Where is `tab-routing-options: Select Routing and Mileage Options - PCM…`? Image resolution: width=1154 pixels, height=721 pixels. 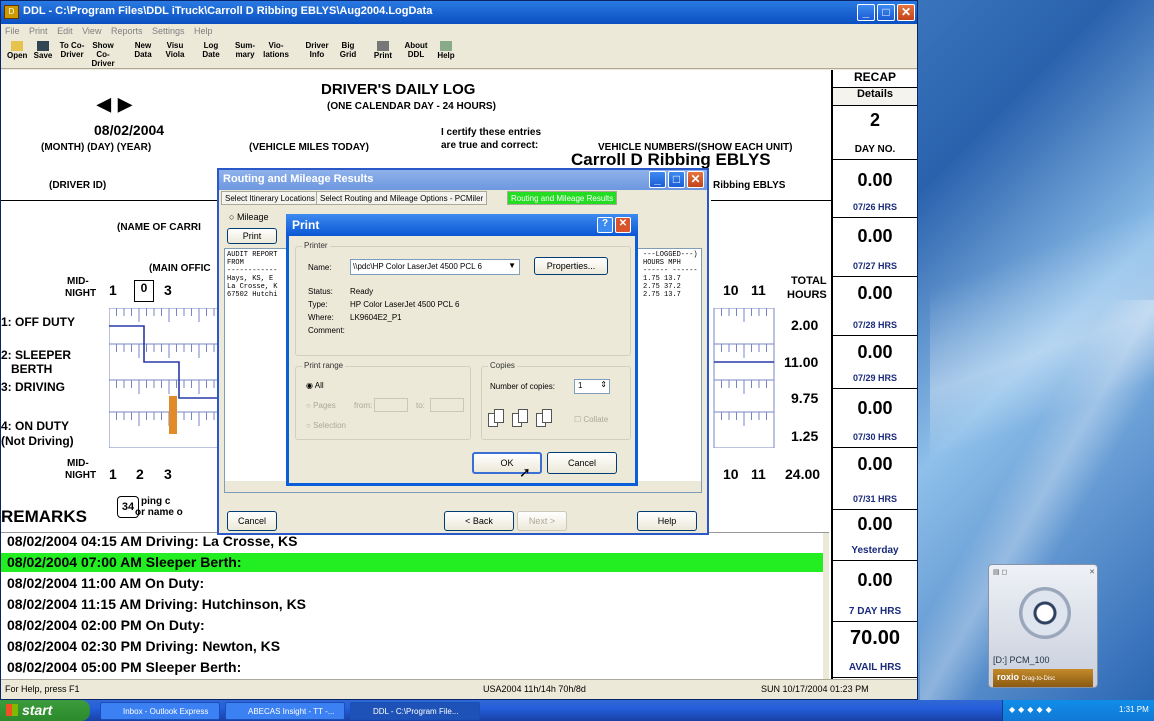 tab-routing-options: Select Routing and Mileage Options - PCM… is located at coordinates (402, 198).